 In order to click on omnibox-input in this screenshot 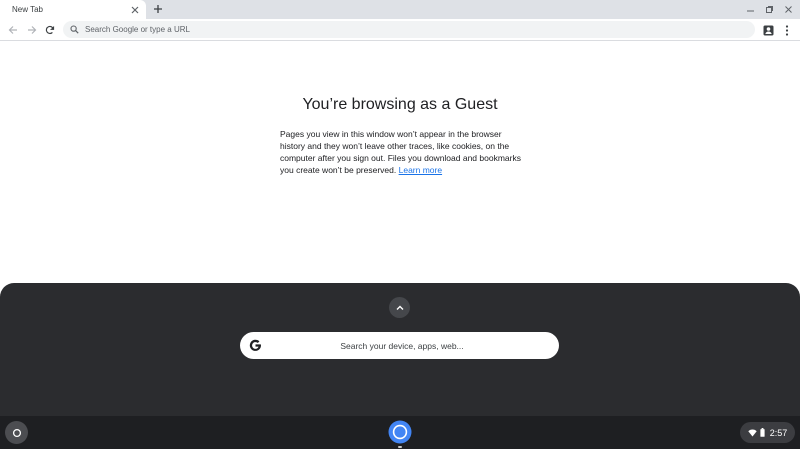, I will do `click(385, 29)`.